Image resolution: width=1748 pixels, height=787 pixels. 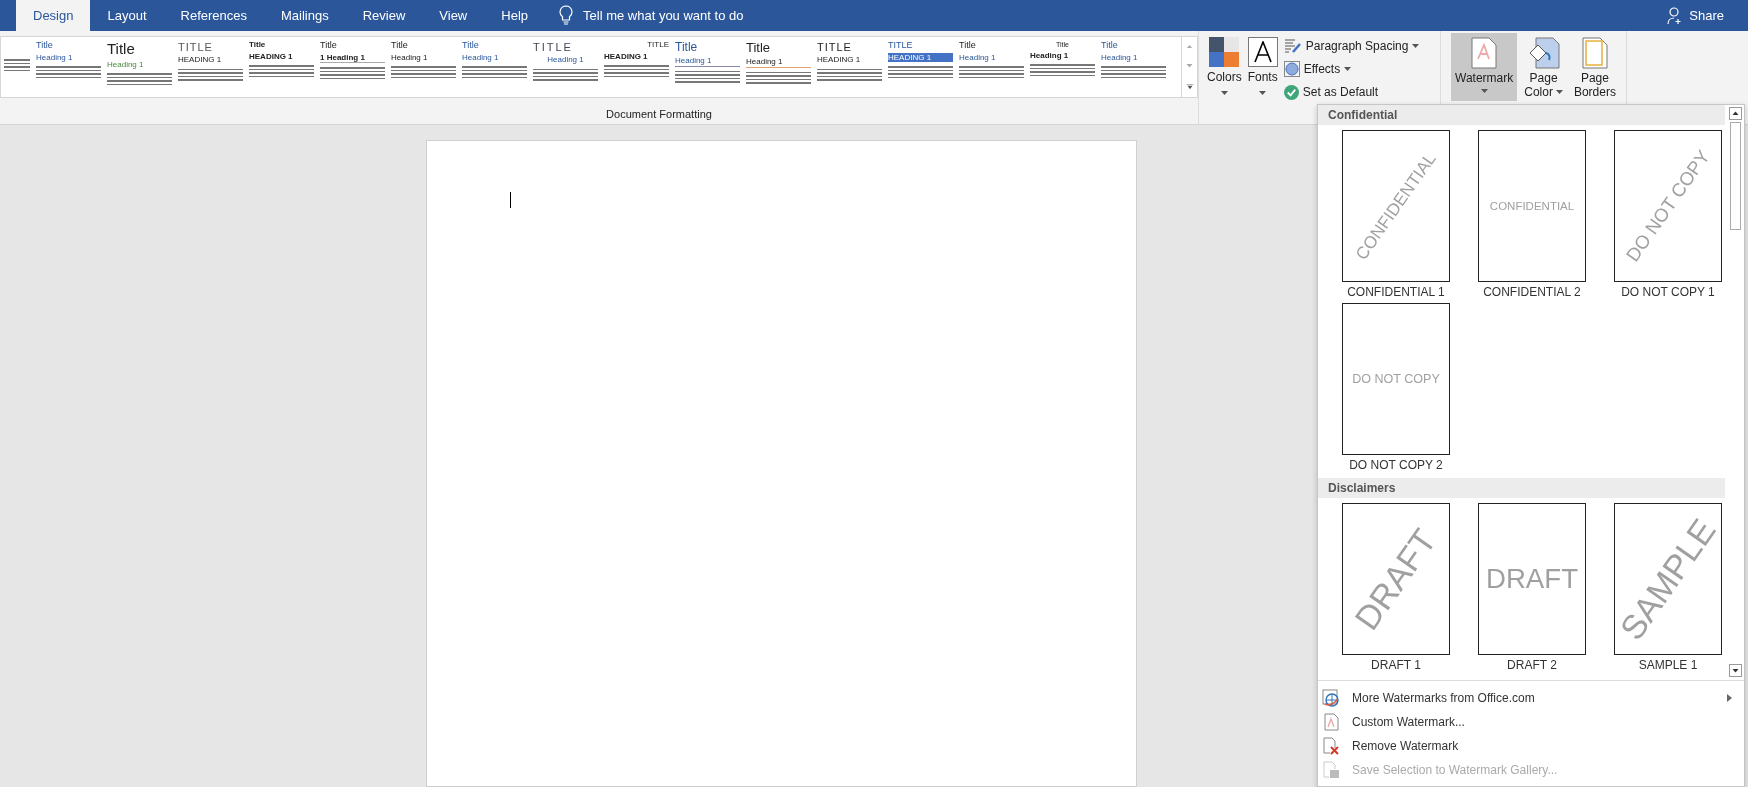 I want to click on page-borders-button: Page Borders, so click(x=1594, y=67).